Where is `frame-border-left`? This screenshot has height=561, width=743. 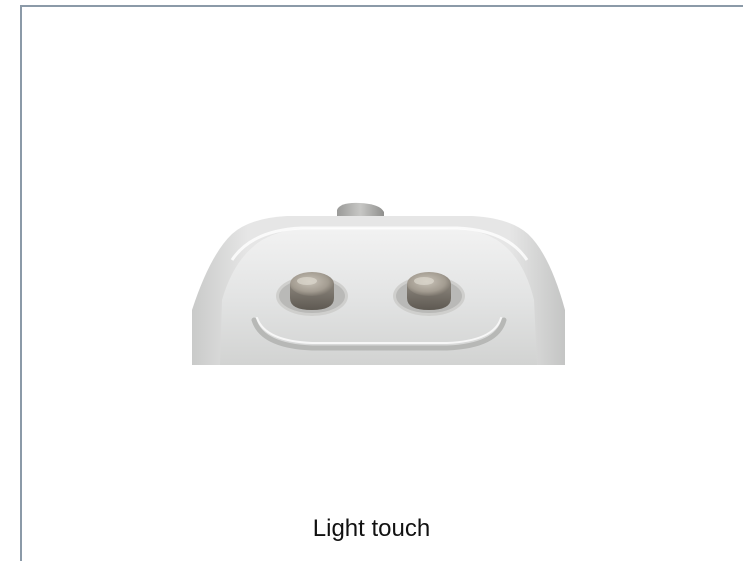
frame-border-left is located at coordinates (21, 283).